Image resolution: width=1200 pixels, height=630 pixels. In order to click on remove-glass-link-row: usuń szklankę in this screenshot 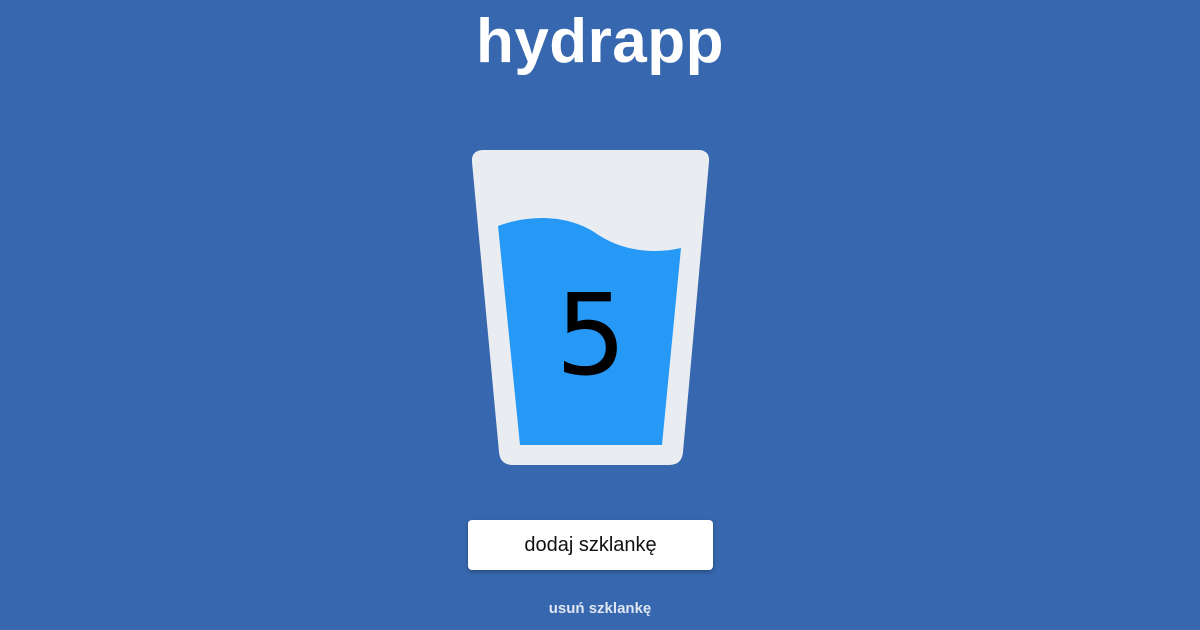, I will do `click(600, 609)`.